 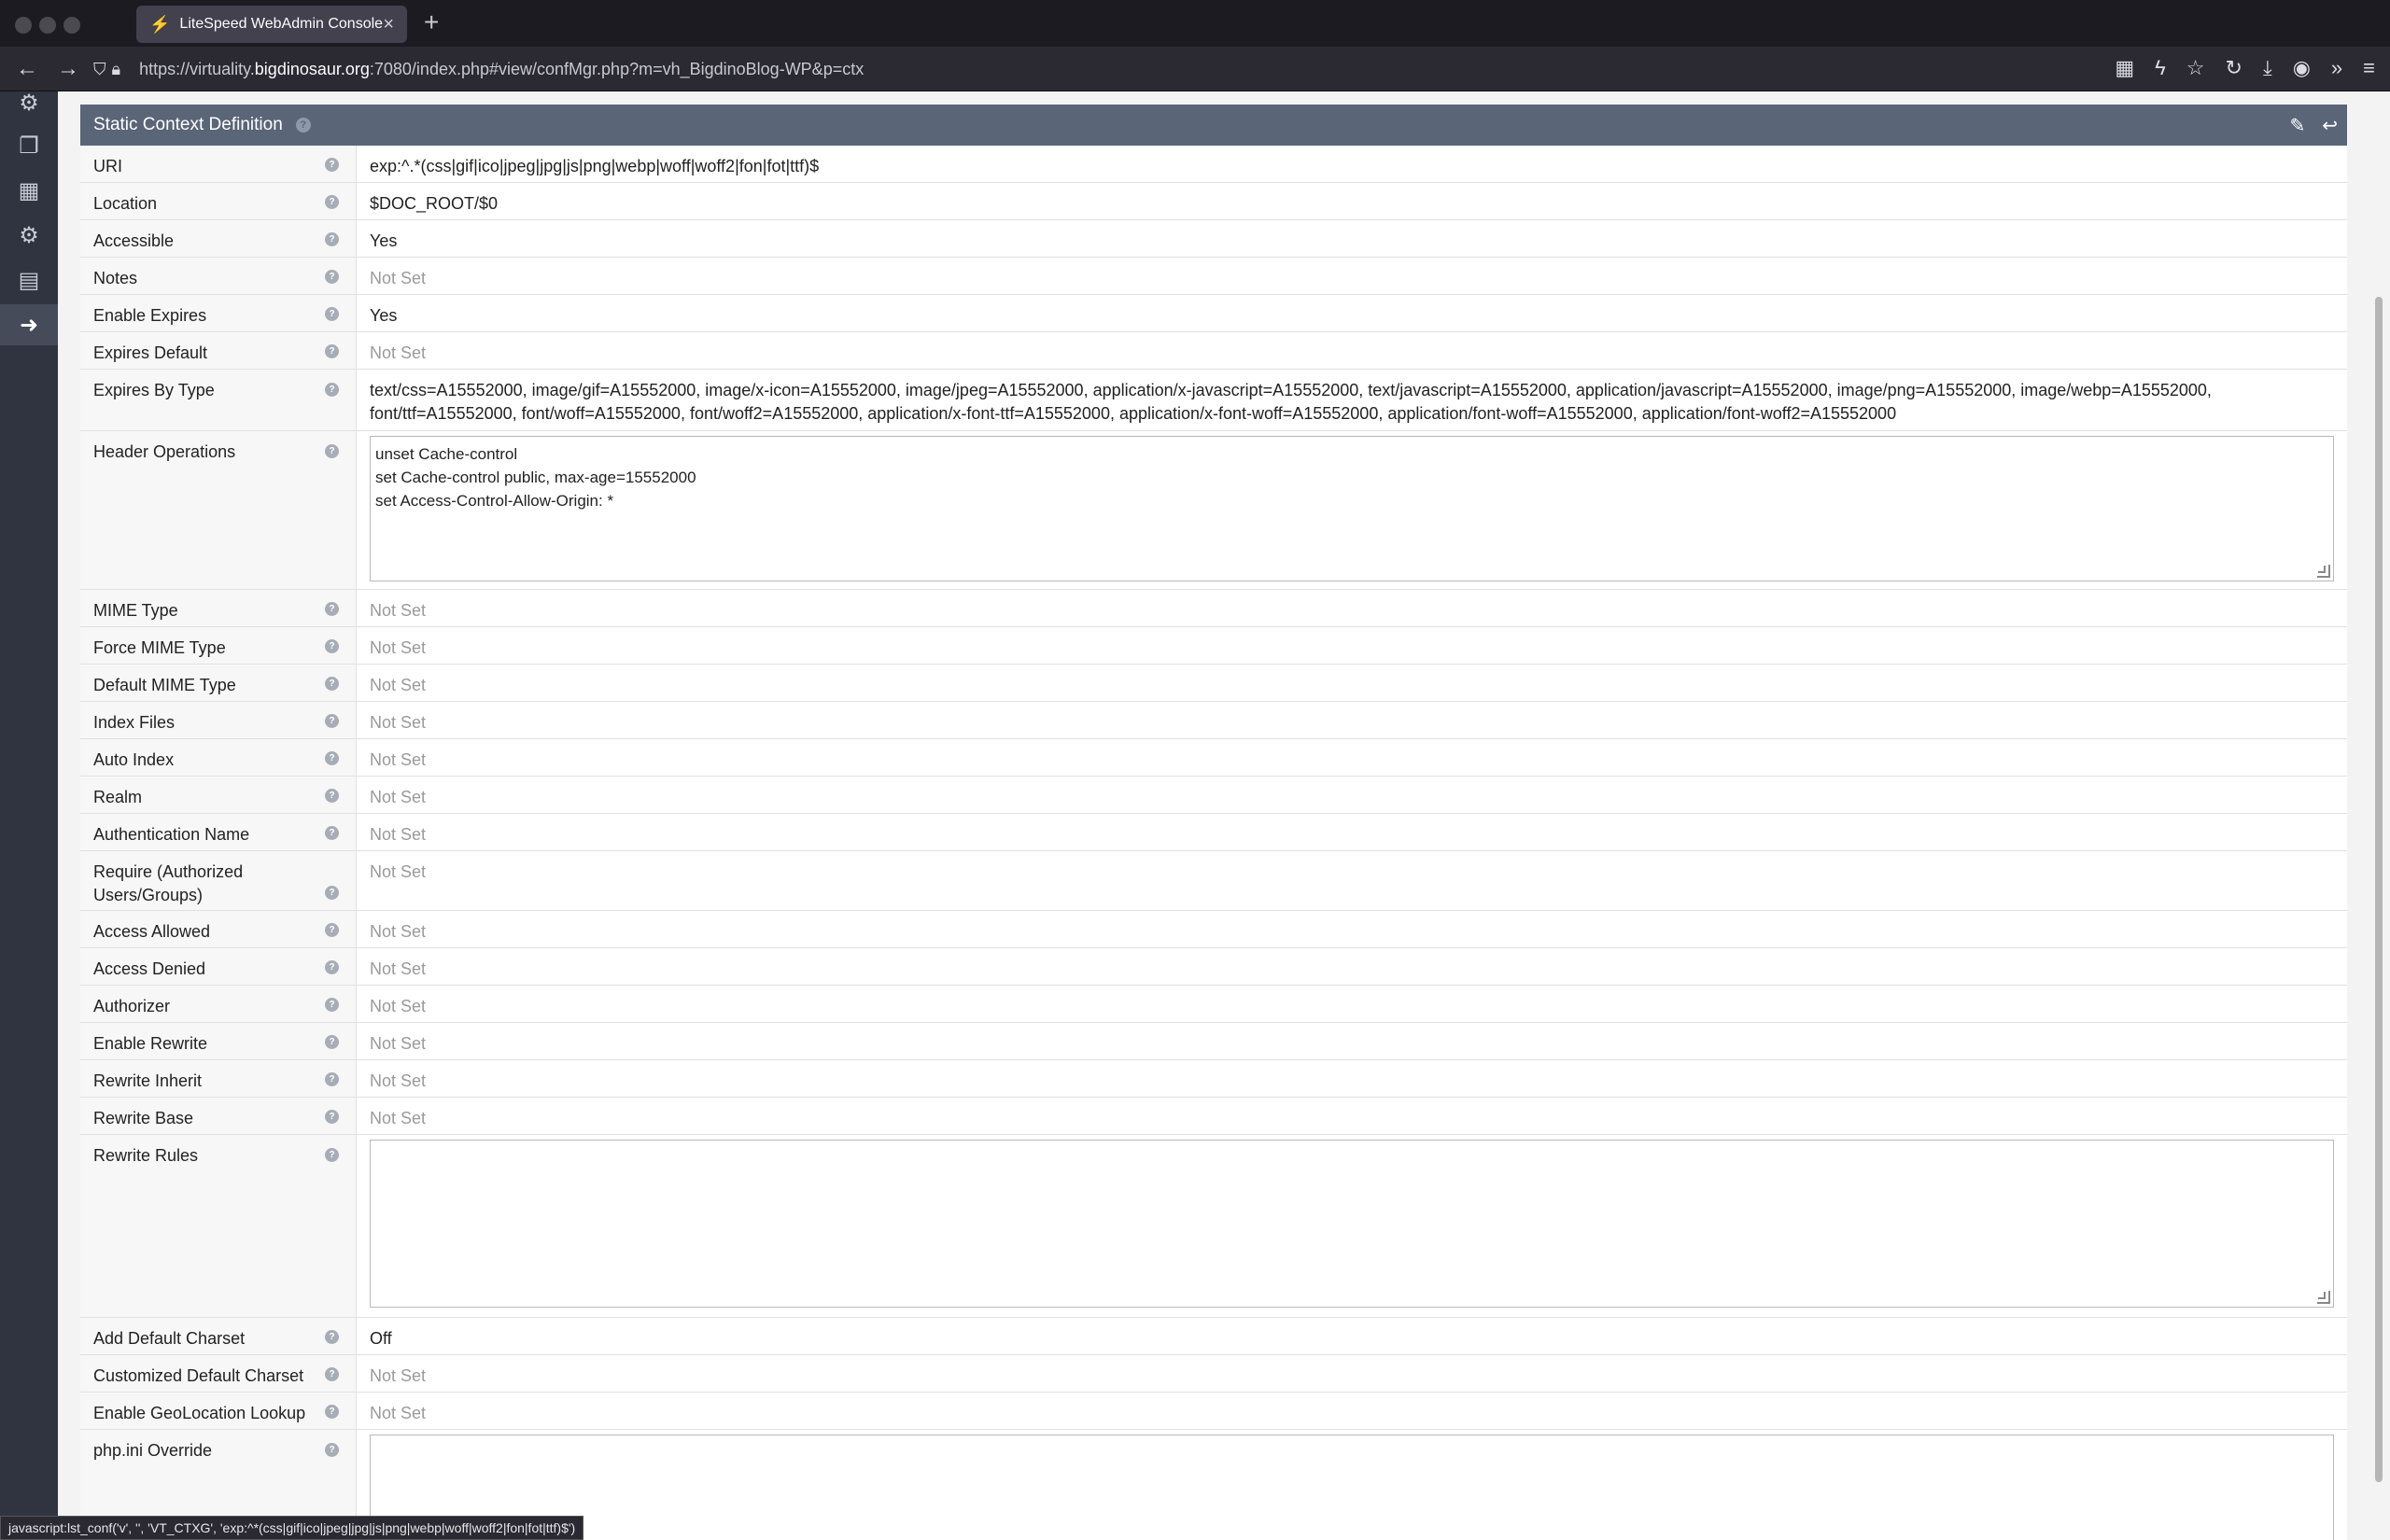 I want to click on label-text: Customized Default Charset, so click(x=198, y=1375).